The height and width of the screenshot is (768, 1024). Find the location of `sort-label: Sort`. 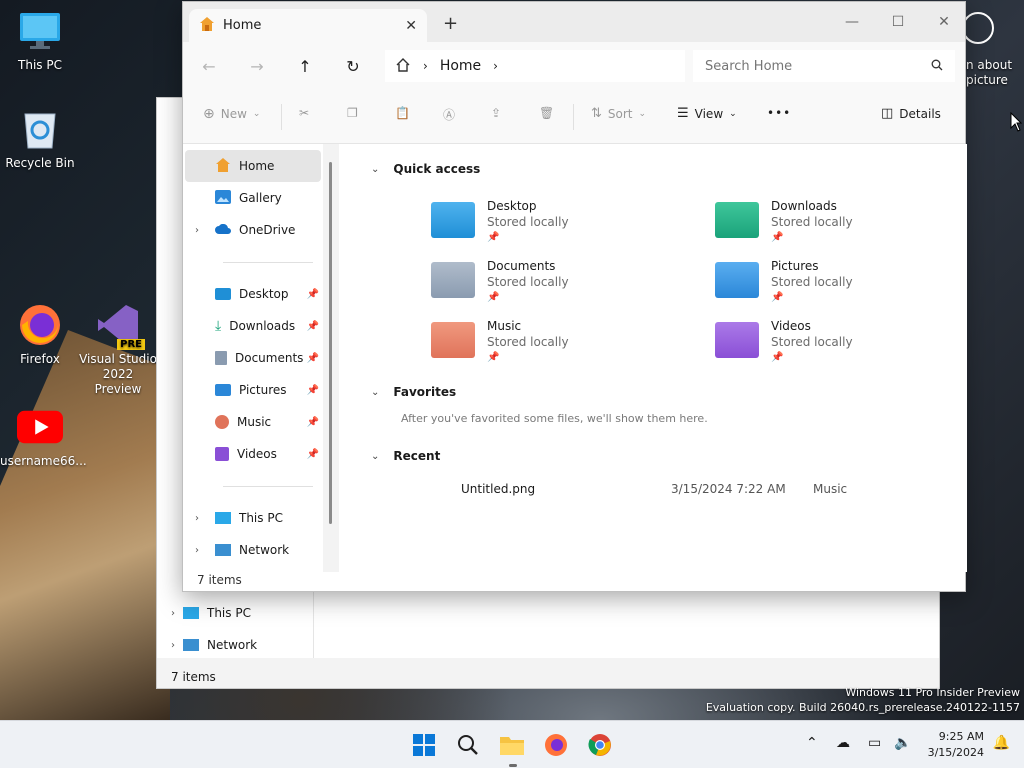

sort-label: Sort is located at coordinates (620, 113).